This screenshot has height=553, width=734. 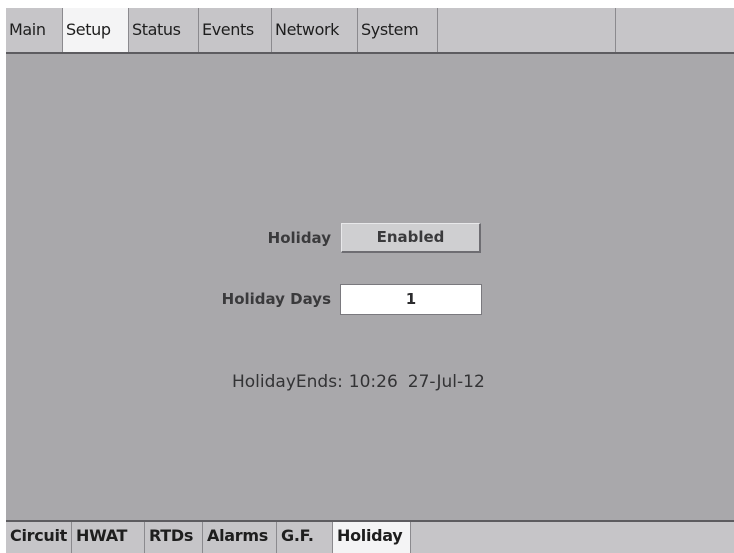 What do you see at coordinates (287, 382) in the screenshot?
I see `holiday-ends-label: HolidayEnds:` at bounding box center [287, 382].